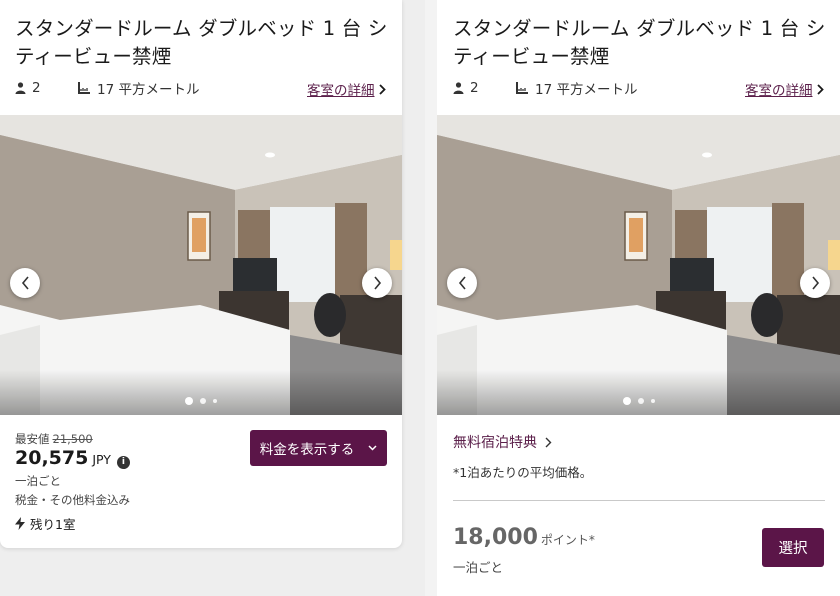 This screenshot has width=840, height=596. I want to click on select-button-label: 選択, so click(793, 549).